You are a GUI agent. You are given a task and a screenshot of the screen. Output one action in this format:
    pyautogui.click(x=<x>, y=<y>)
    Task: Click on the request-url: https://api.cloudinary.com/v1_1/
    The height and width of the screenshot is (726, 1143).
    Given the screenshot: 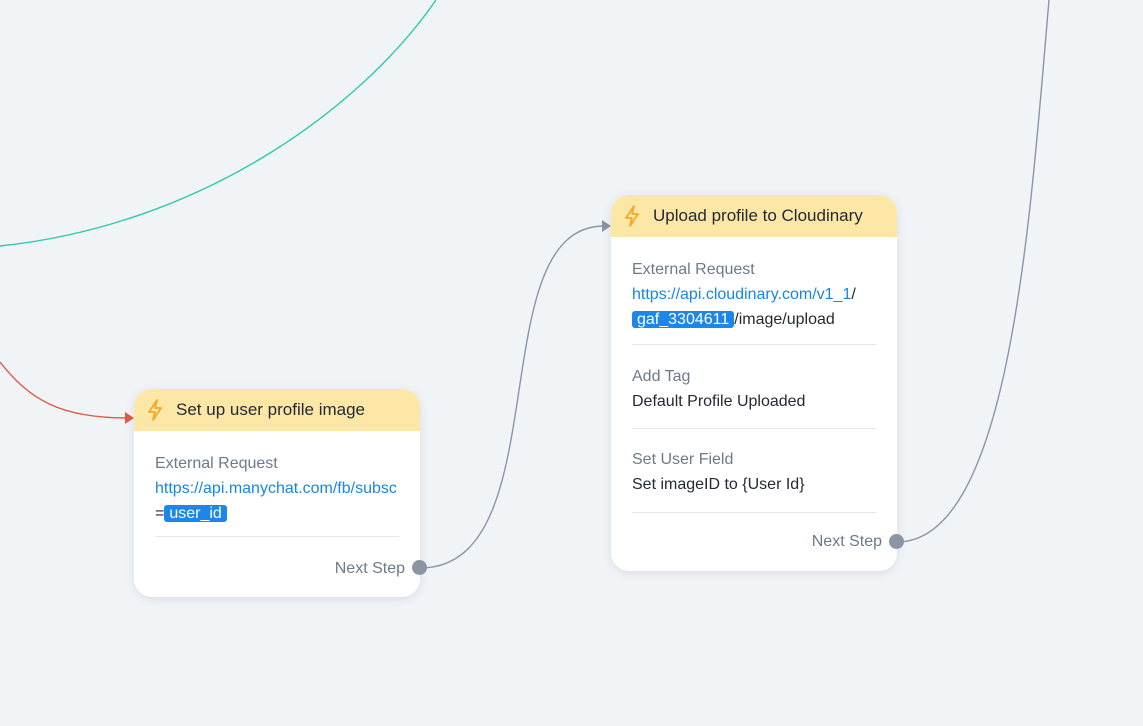 What is the action you would take?
    pyautogui.click(x=754, y=294)
    